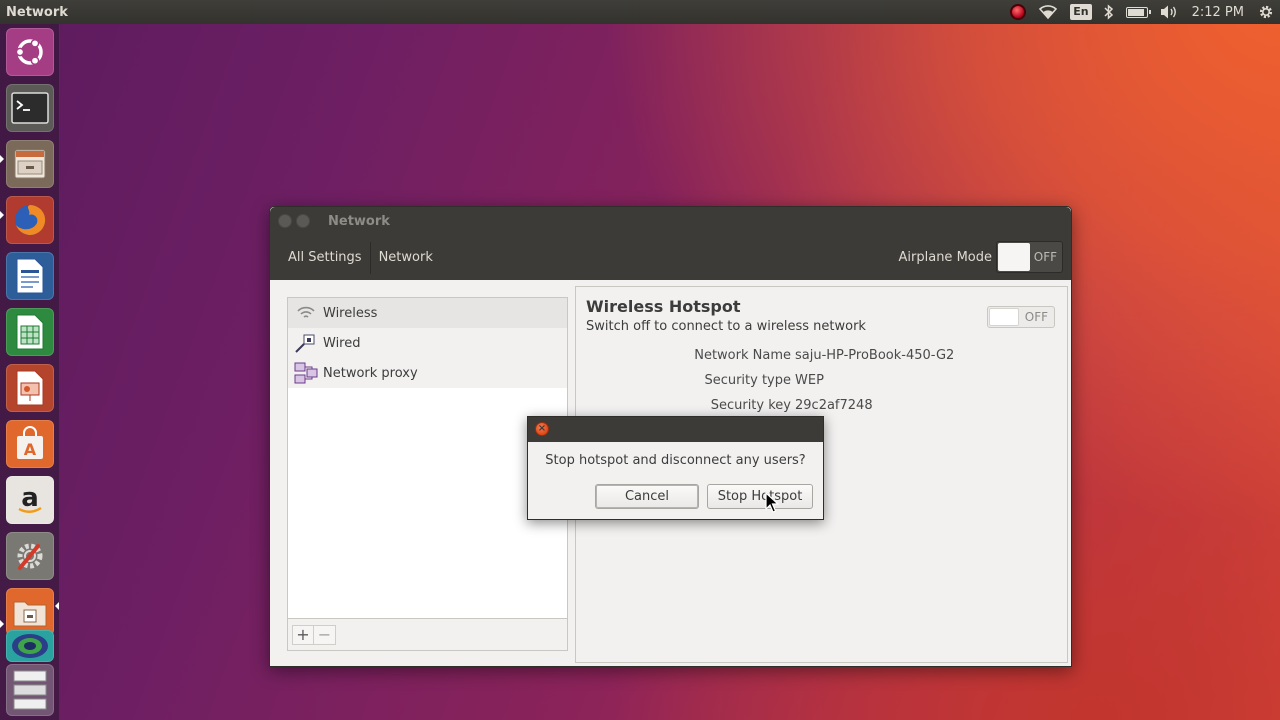 This screenshot has height=720, width=1280. Describe the element at coordinates (647, 496) in the screenshot. I see `cancel-button: Cancel` at that location.